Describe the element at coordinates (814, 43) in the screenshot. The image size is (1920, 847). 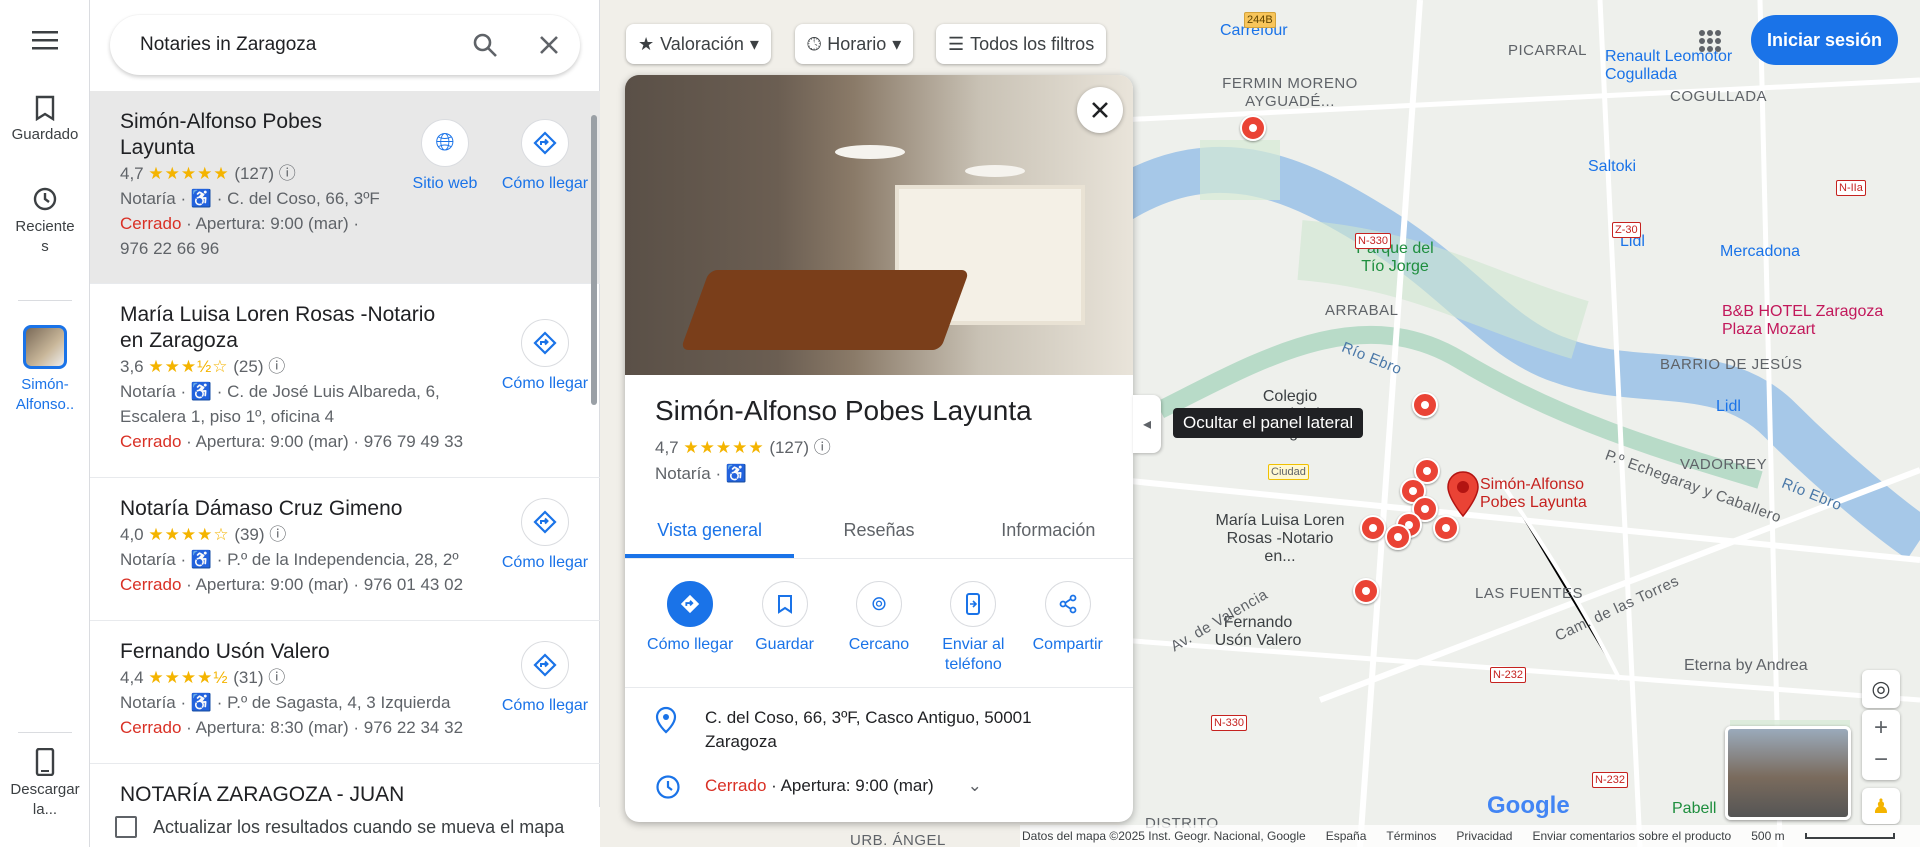
I see `clock-icon: 🕓︎` at that location.